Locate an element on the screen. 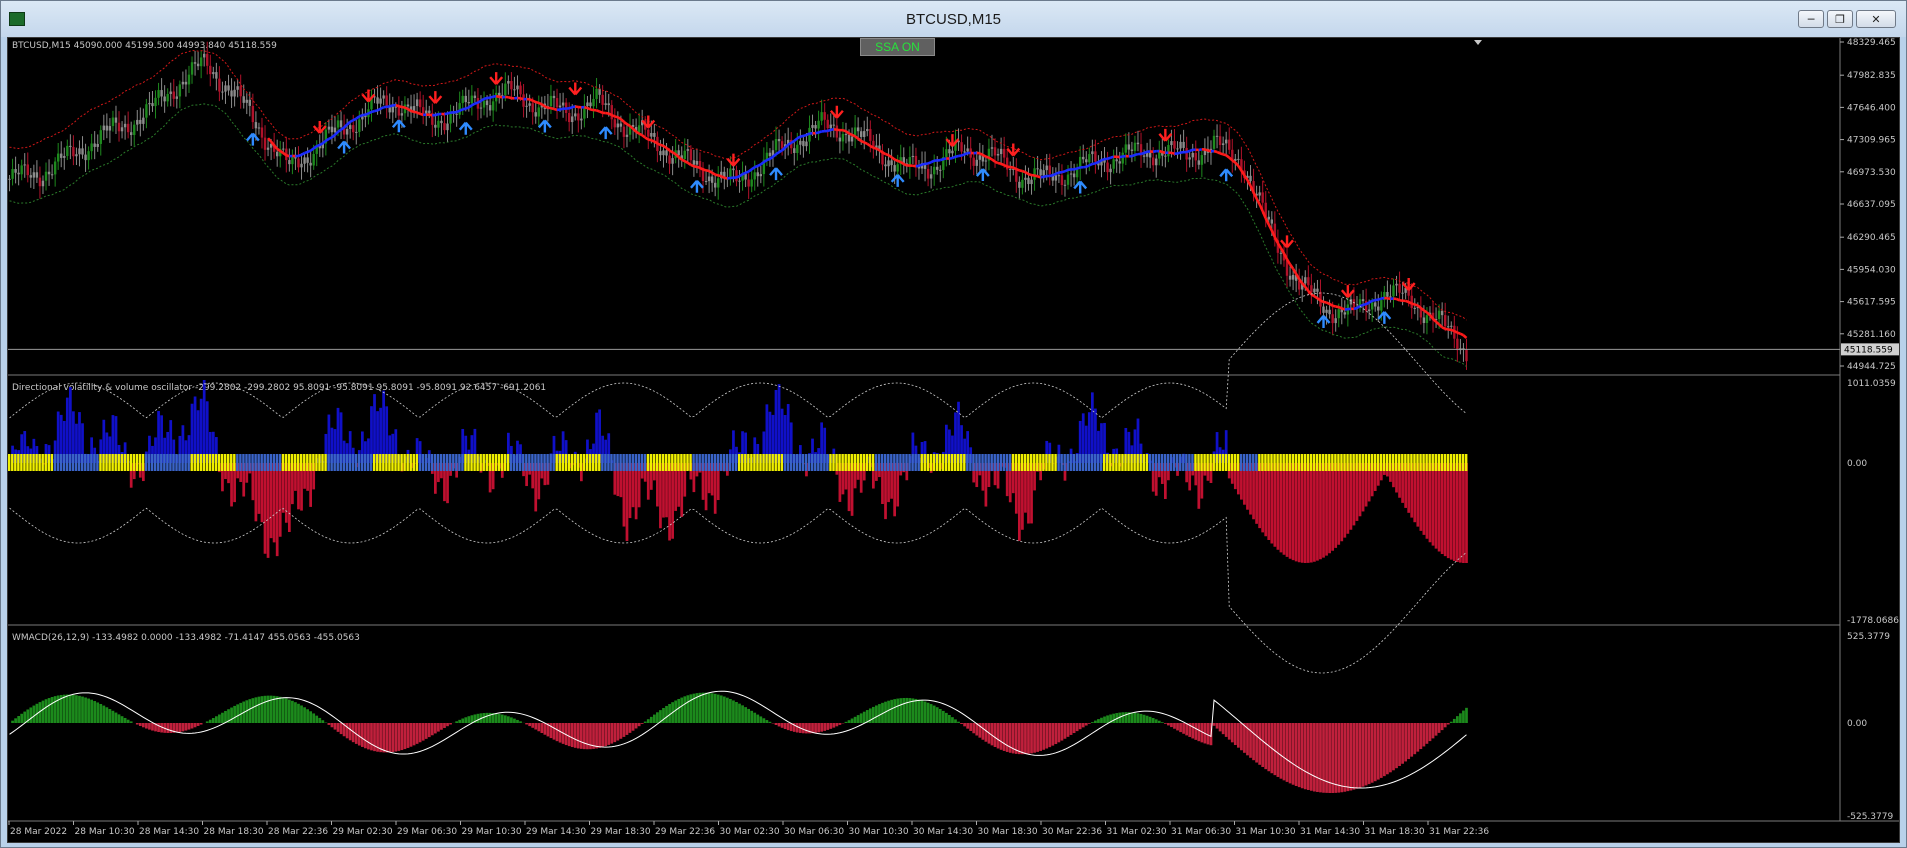  price-tick-label: 47982.835 is located at coordinates (1871, 76).